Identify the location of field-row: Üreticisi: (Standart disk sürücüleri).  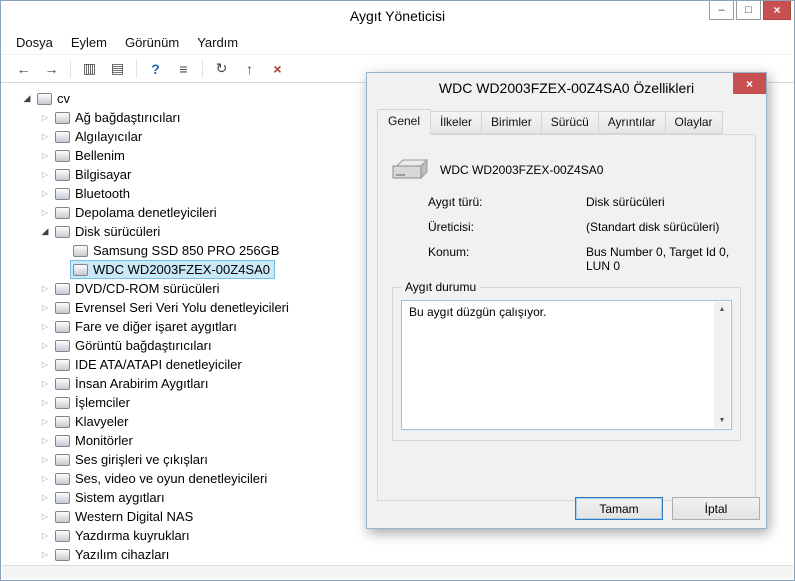
(591, 227).